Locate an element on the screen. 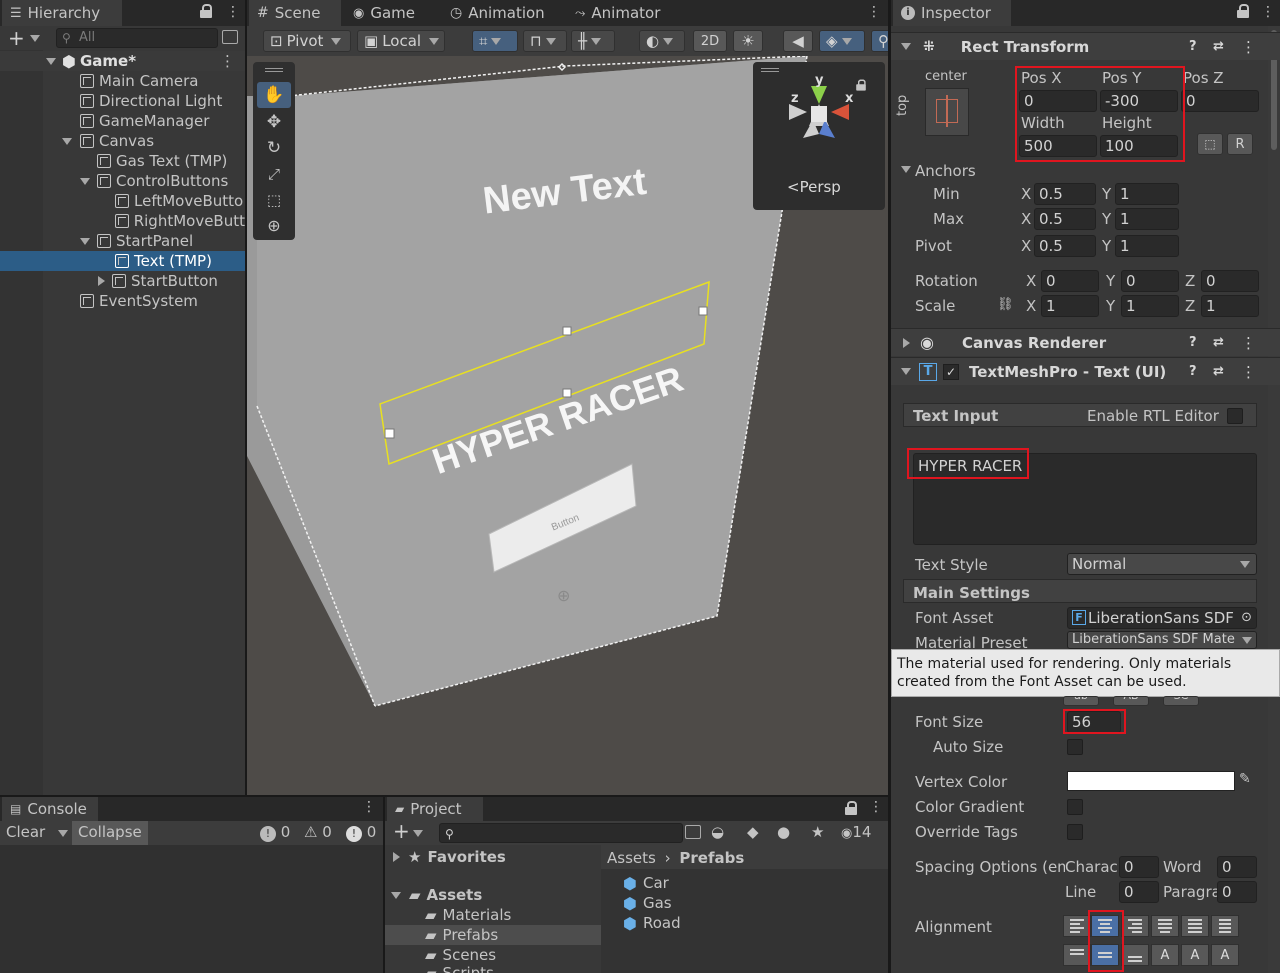 This screenshot has width=1280, height=973. move-tool-icon: ✥ is located at coordinates (274, 122).